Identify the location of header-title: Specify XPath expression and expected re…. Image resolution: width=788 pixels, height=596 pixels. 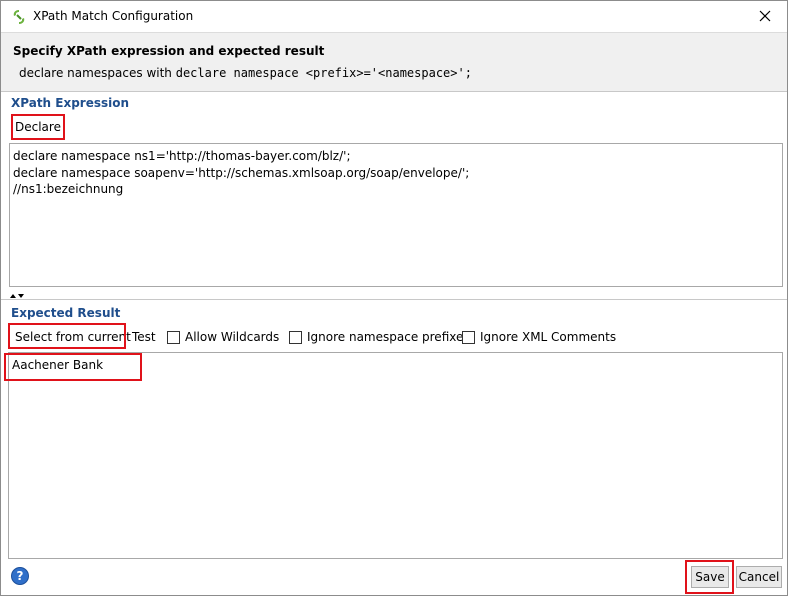
(169, 51).